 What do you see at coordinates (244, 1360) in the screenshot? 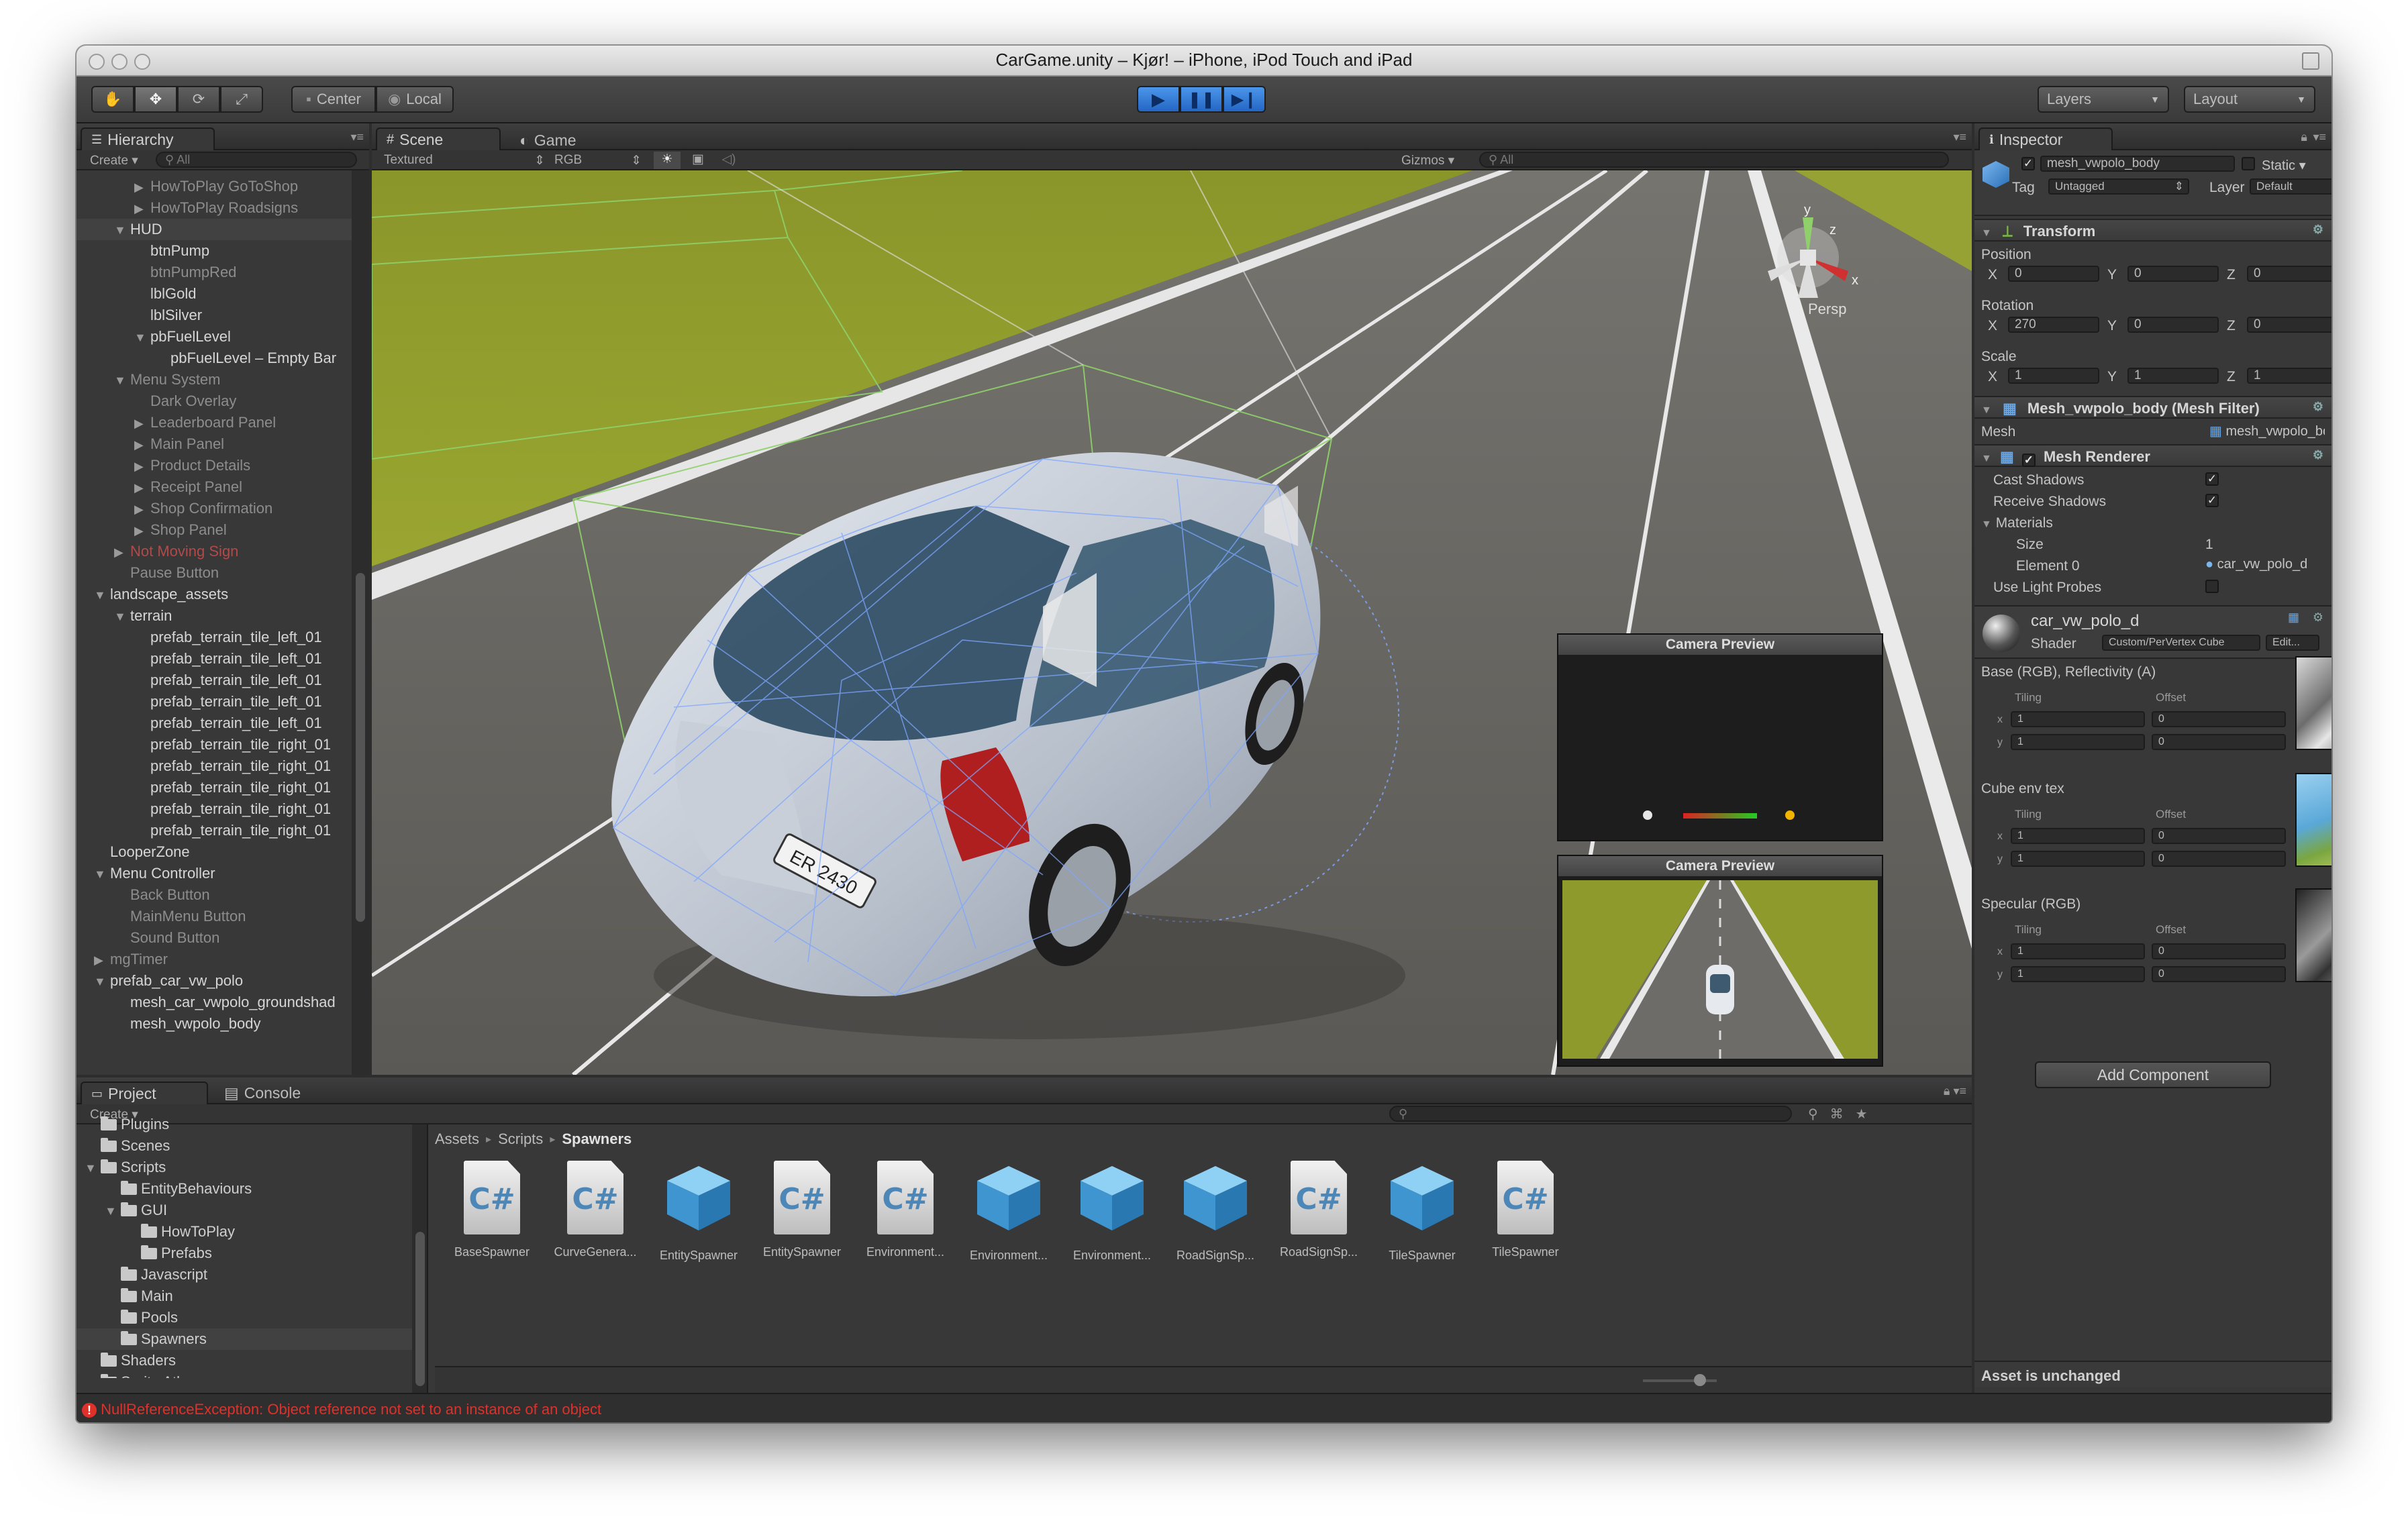
I see `project-folder-item: Shaders` at bounding box center [244, 1360].